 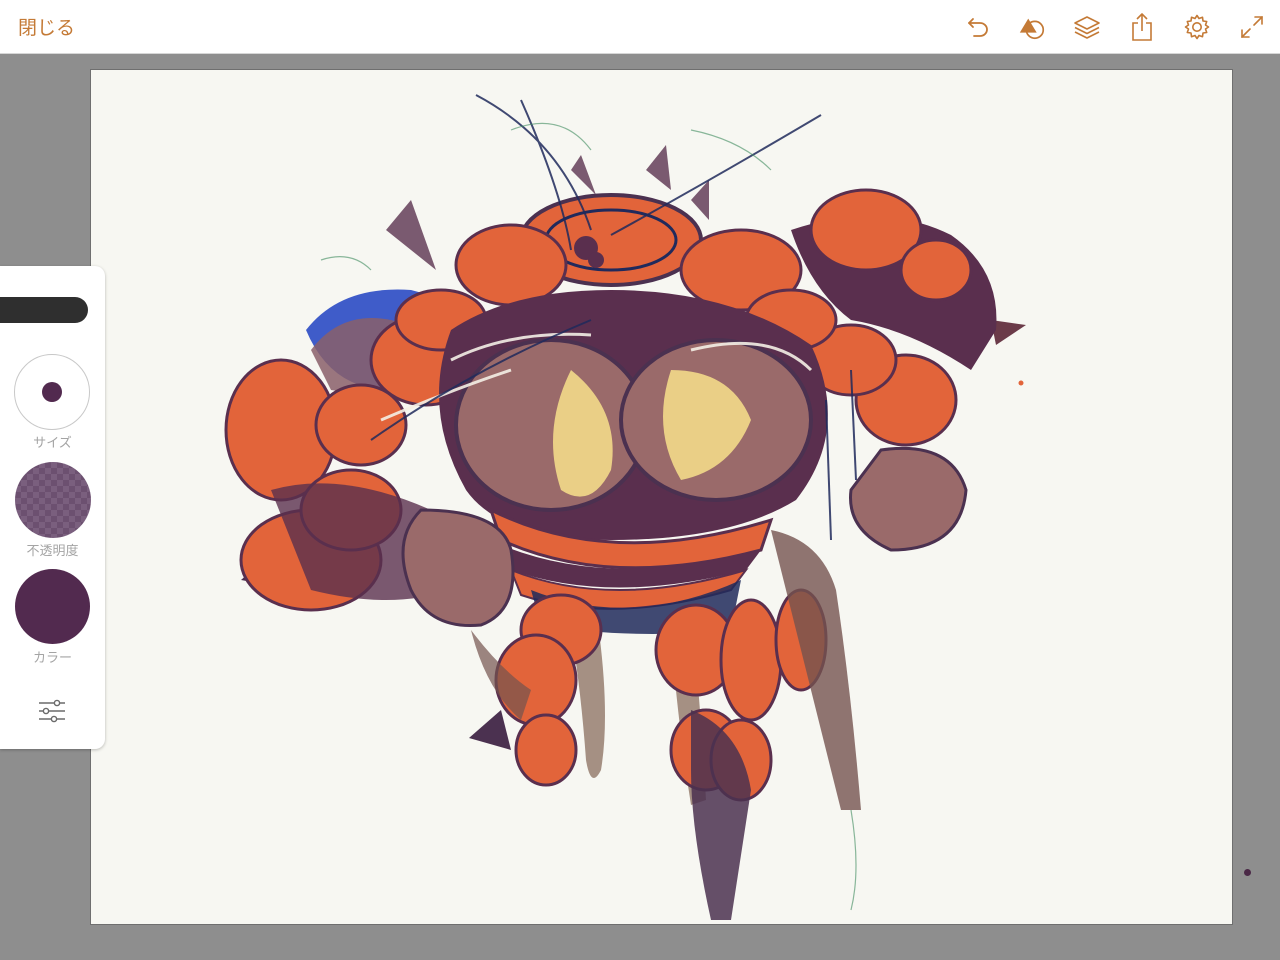 I want to click on color-control, so click(x=52, y=606).